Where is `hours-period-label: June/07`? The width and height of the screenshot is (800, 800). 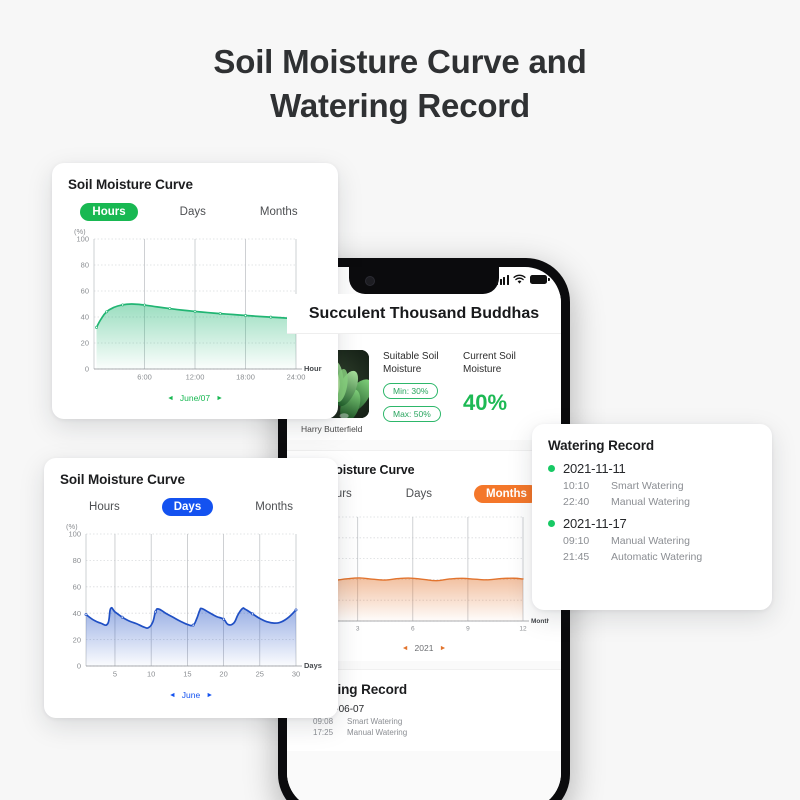 hours-period-label: June/07 is located at coordinates (195, 398).